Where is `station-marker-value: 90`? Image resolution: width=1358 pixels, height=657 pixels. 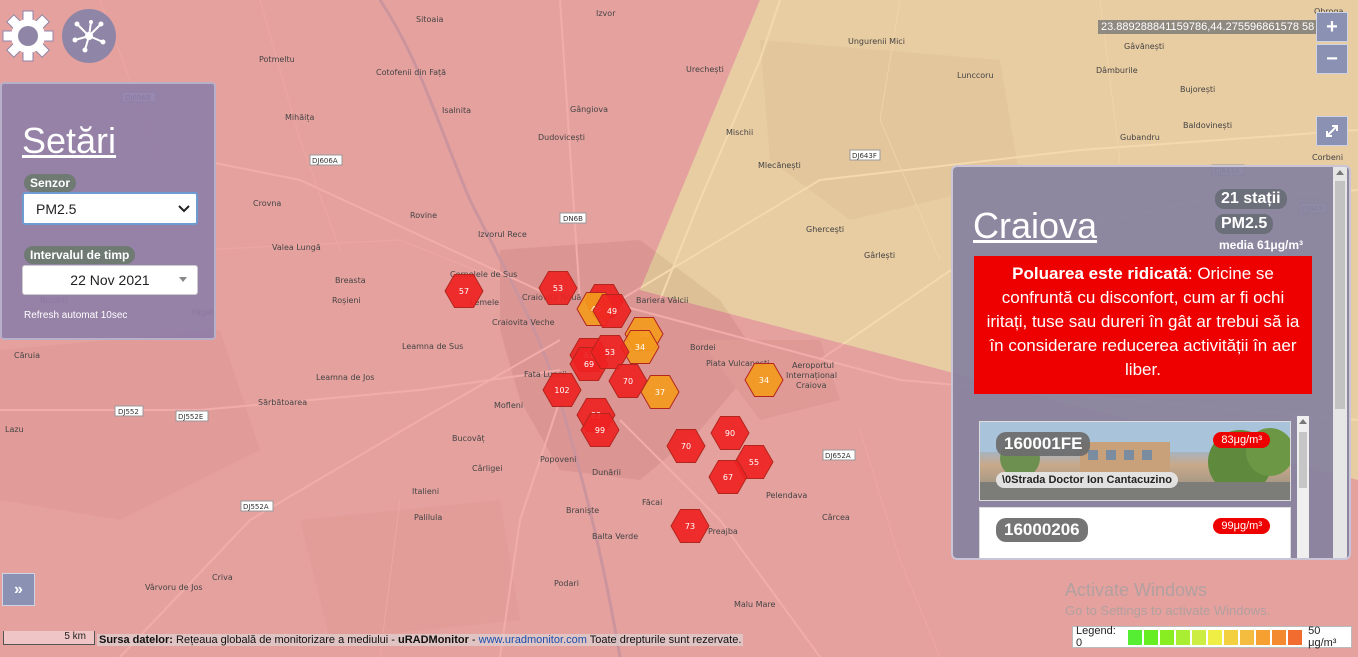
station-marker-value: 90 is located at coordinates (730, 433).